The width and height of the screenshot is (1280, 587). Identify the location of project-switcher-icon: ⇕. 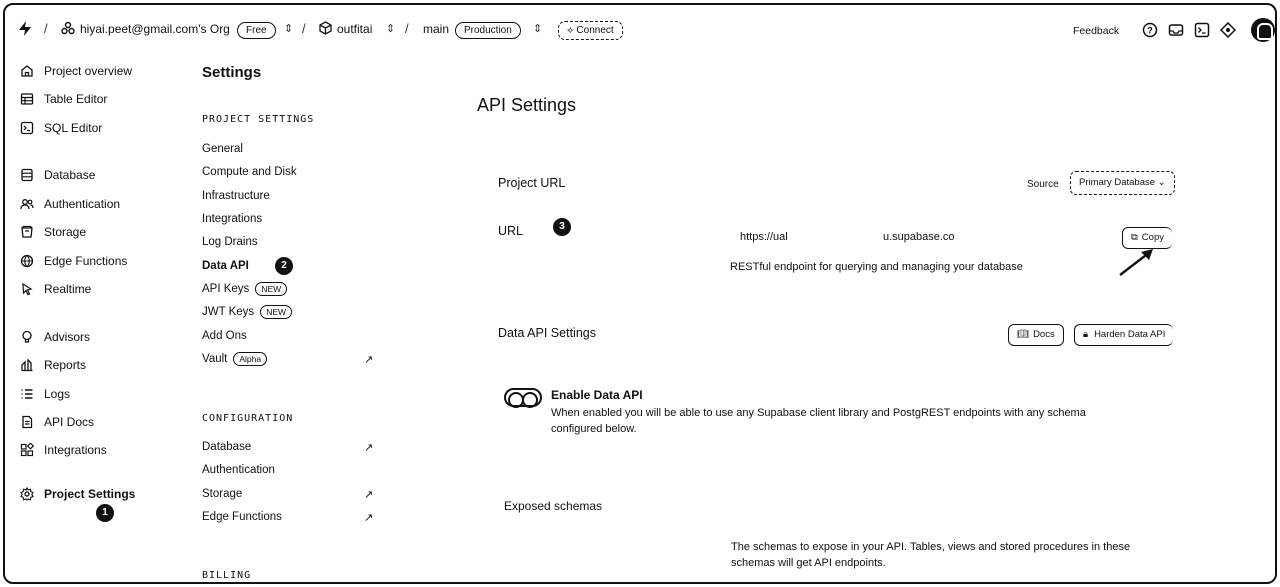
(390, 29).